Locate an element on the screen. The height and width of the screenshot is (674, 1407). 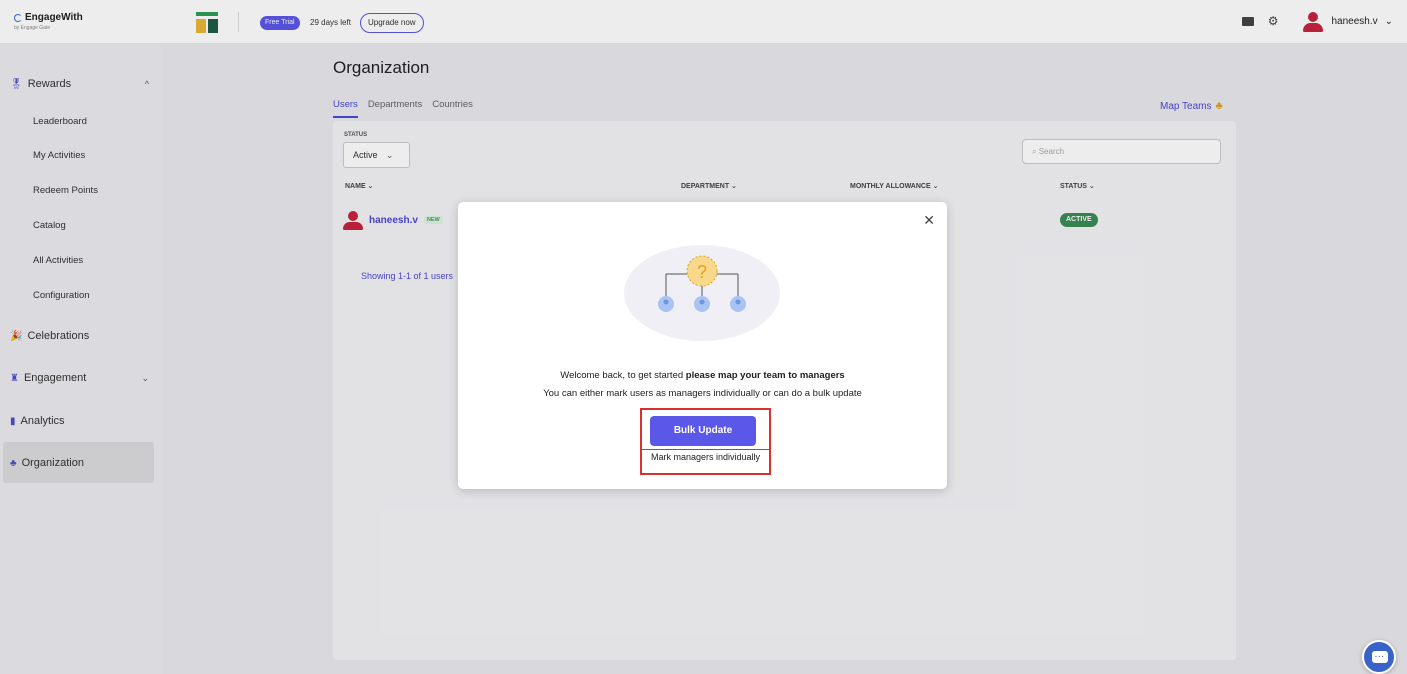
chat-dots-icon: ··· is located at coordinates (1380, 657).